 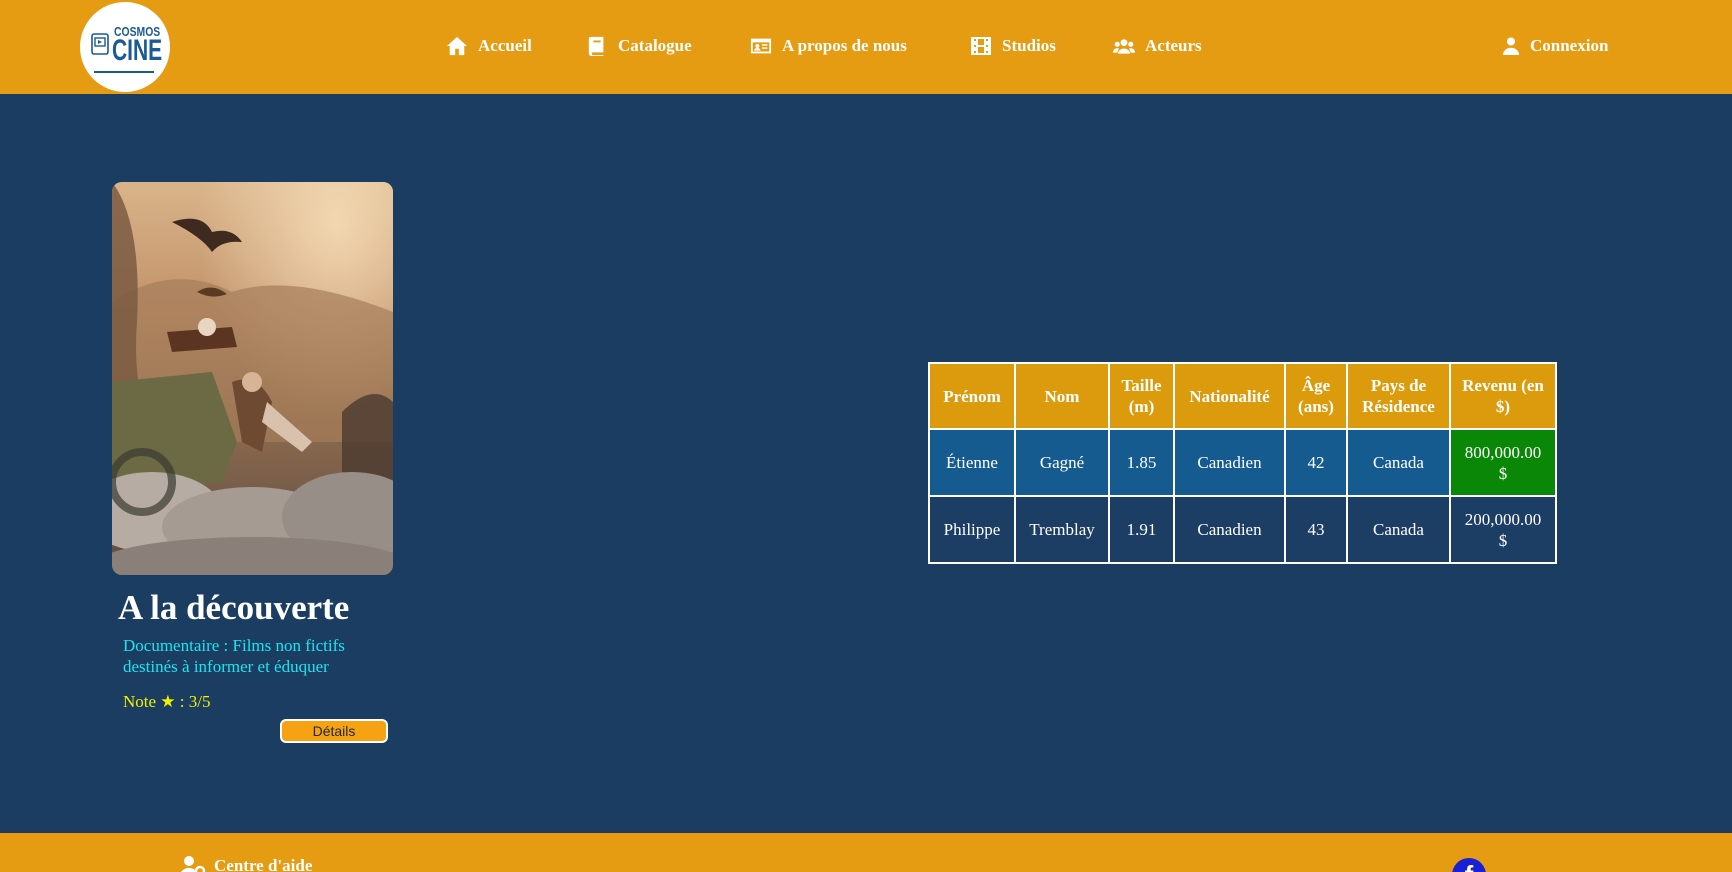 I want to click on film-icon, so click(x=981, y=46).